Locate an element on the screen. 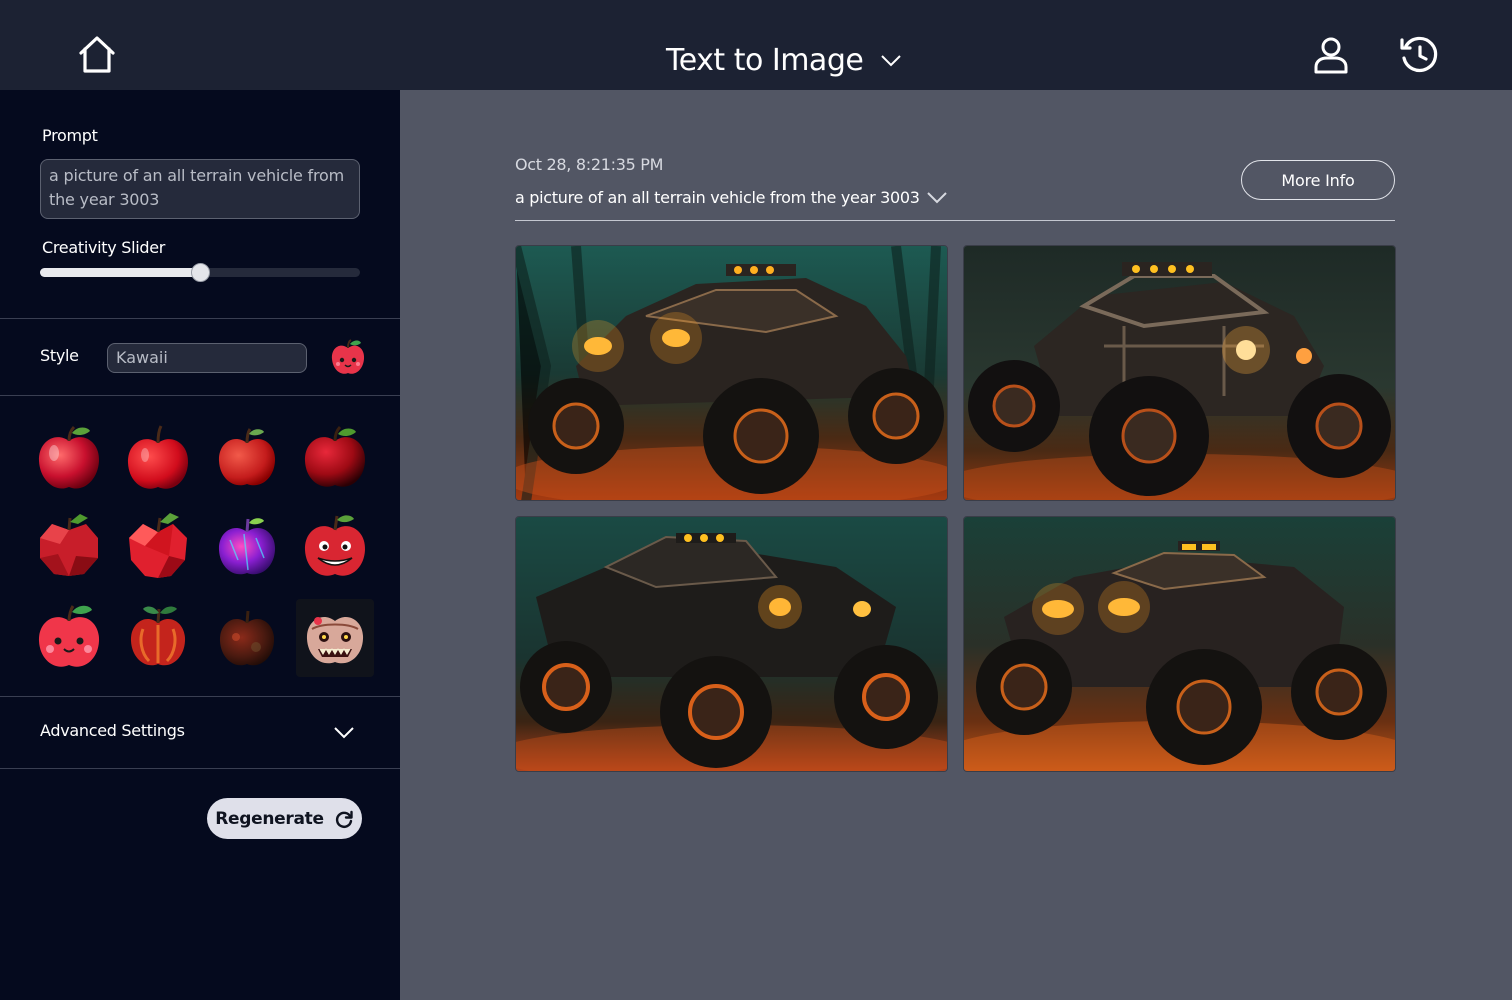 Image resolution: width=1512 pixels, height=1000 pixels. style-option-bright-red-apple is located at coordinates (158, 460).